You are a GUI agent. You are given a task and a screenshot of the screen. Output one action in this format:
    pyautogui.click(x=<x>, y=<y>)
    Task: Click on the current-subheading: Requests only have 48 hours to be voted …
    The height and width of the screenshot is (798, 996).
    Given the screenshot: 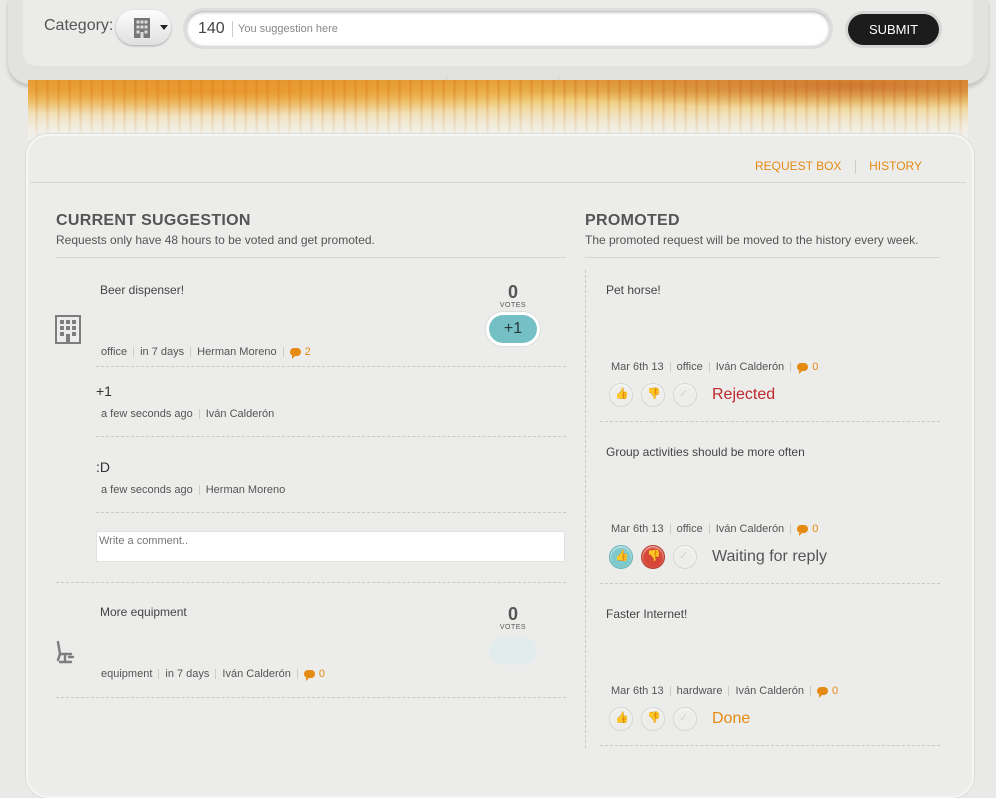 What is the action you would take?
    pyautogui.click(x=215, y=240)
    